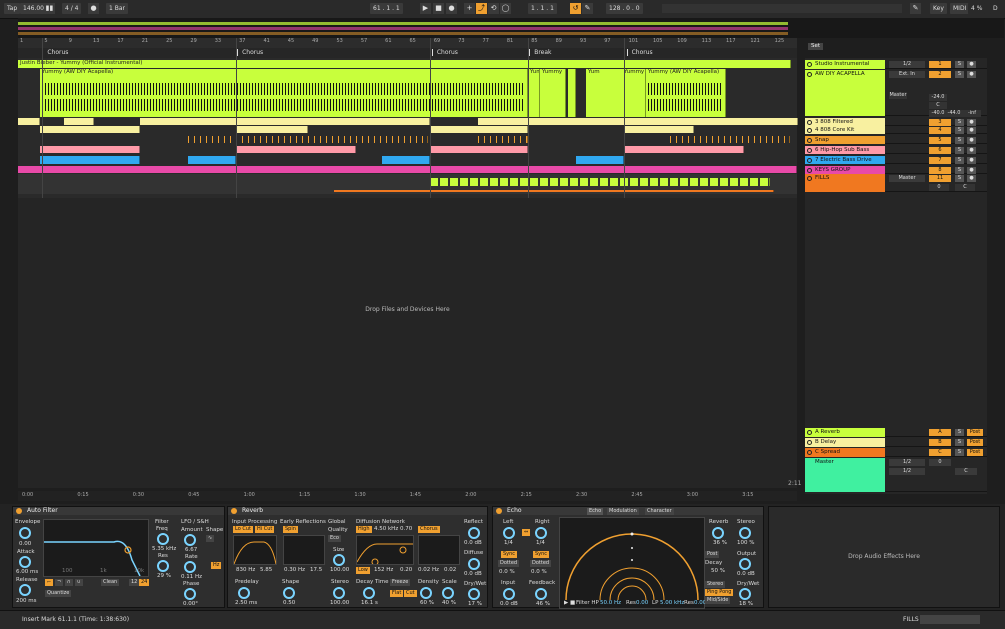 The image size is (1005, 629). I want to click on left-dotted-menu: Dotted, so click(509, 563).